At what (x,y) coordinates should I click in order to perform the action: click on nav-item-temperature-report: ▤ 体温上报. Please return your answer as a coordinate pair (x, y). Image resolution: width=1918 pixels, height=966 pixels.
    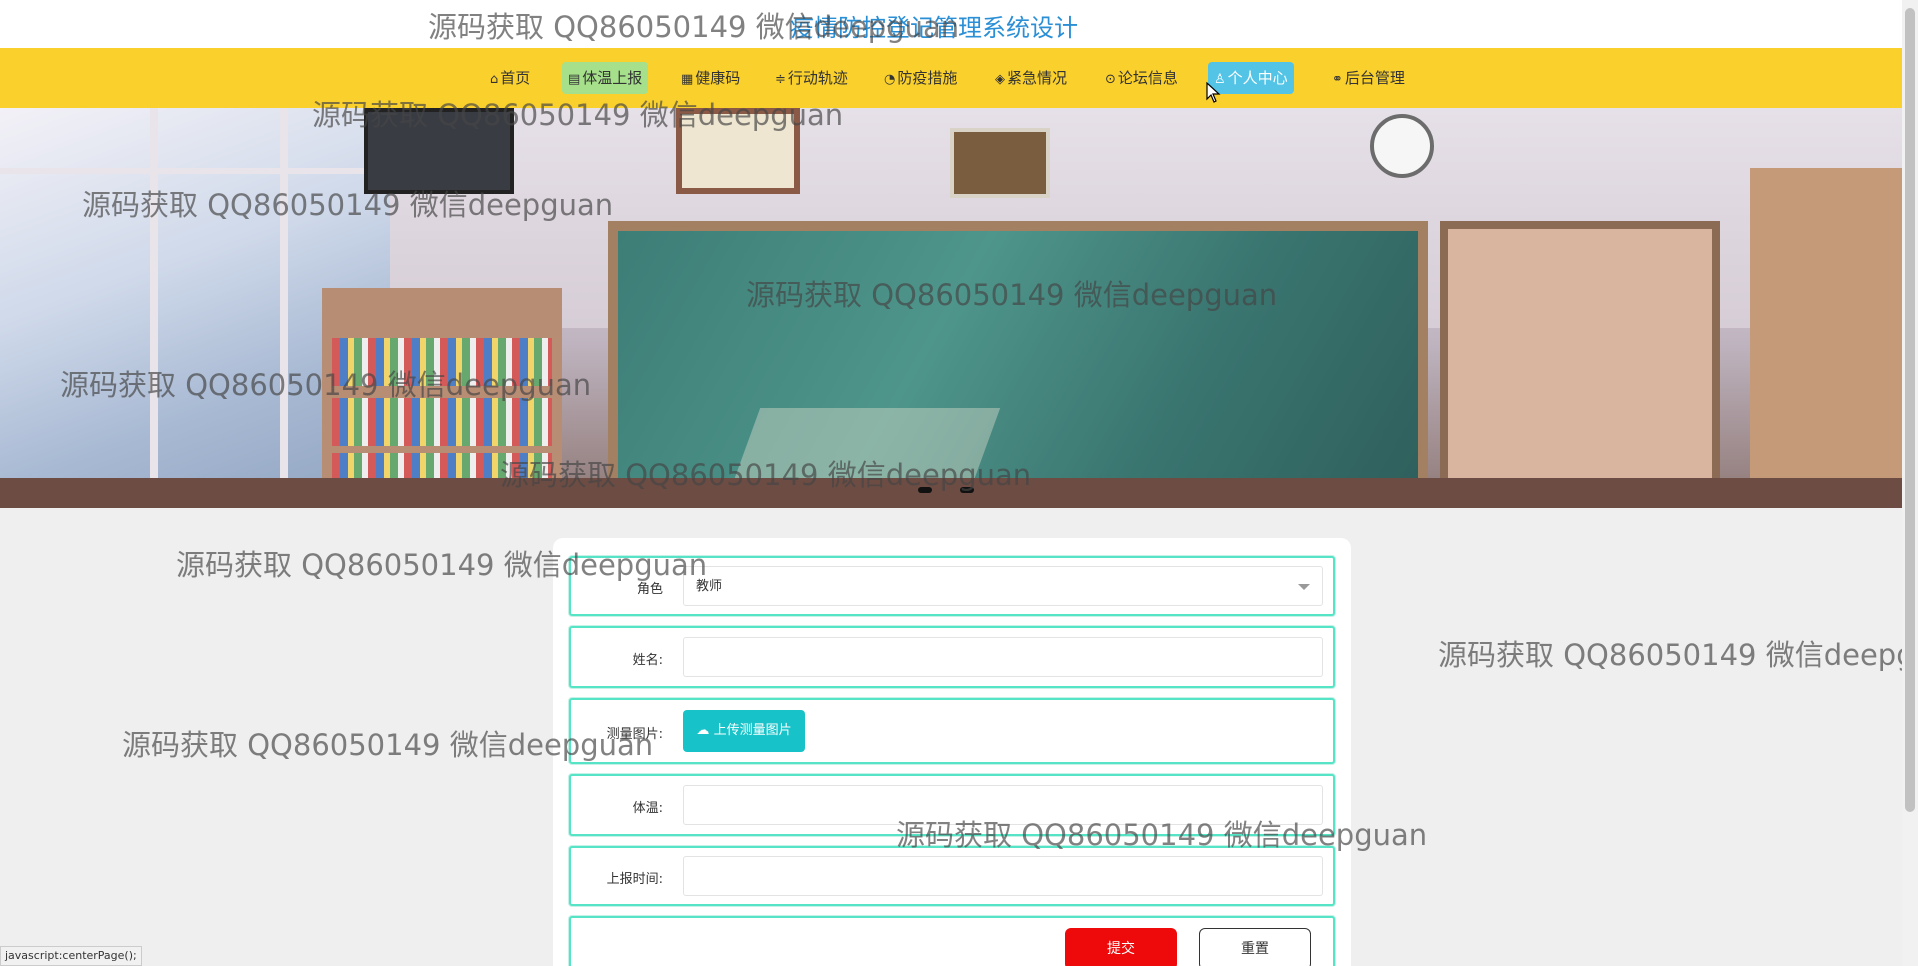
    Looking at the image, I should click on (605, 78).